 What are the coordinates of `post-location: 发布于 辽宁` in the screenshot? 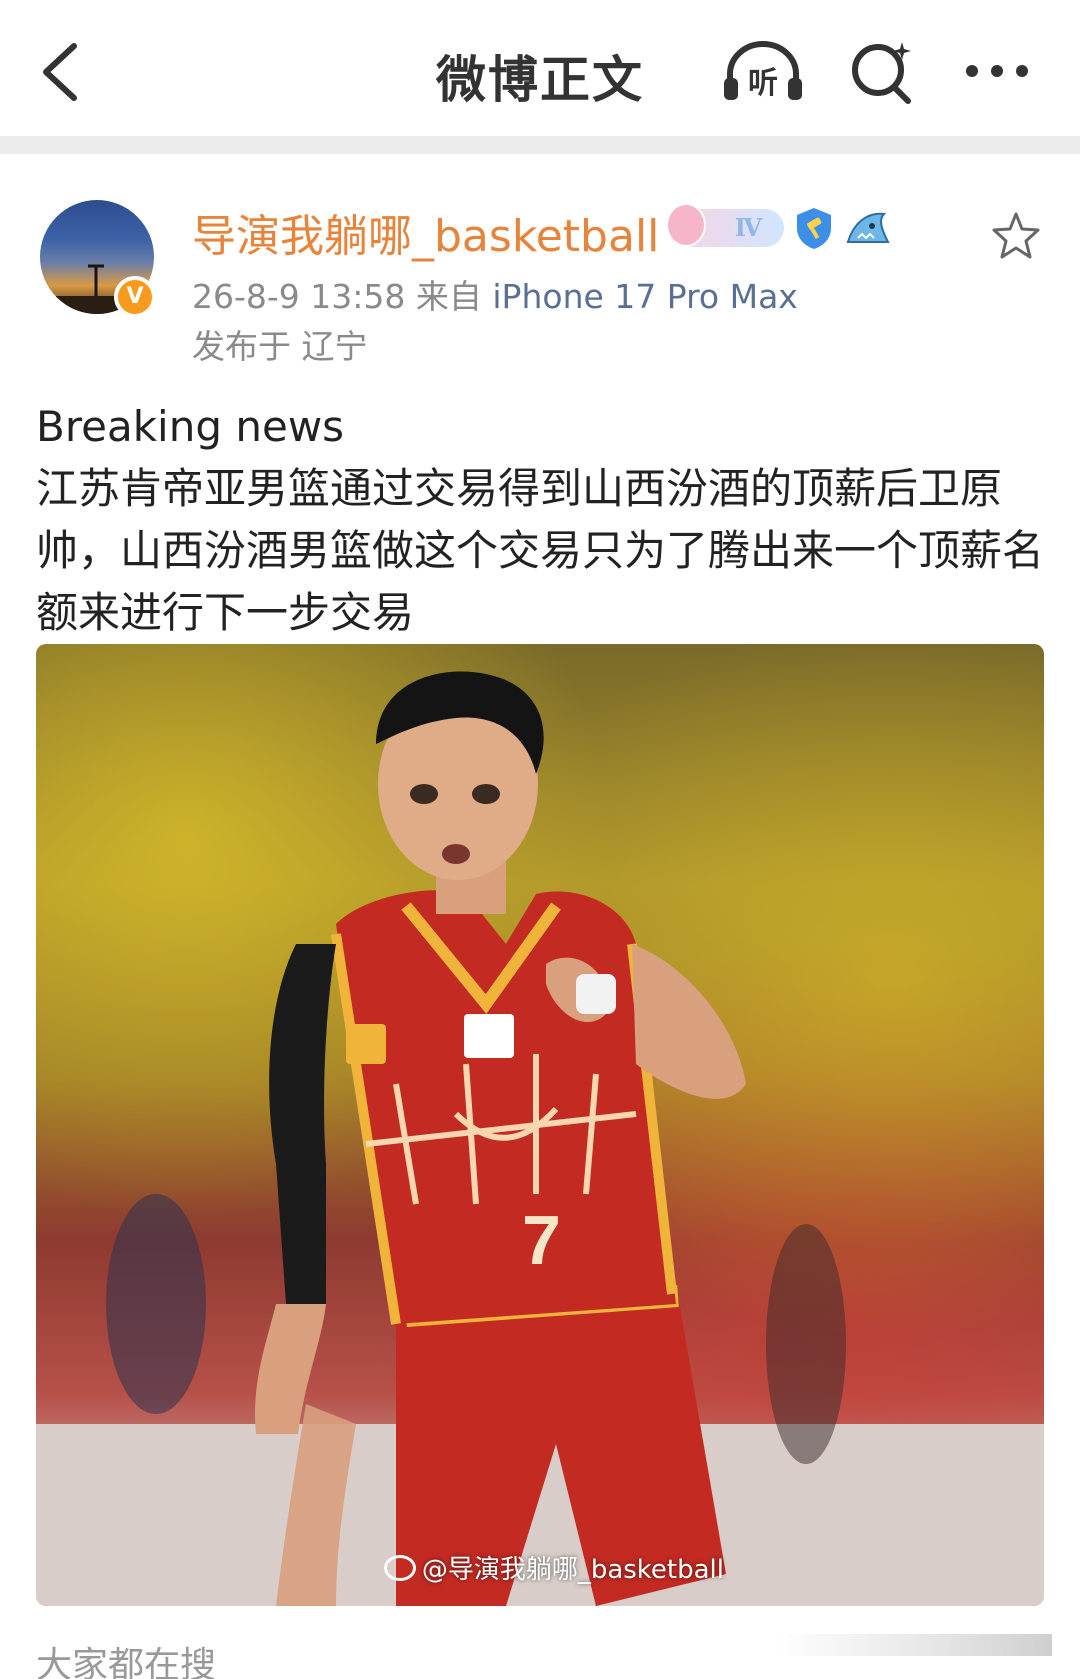 It's located at (280, 346).